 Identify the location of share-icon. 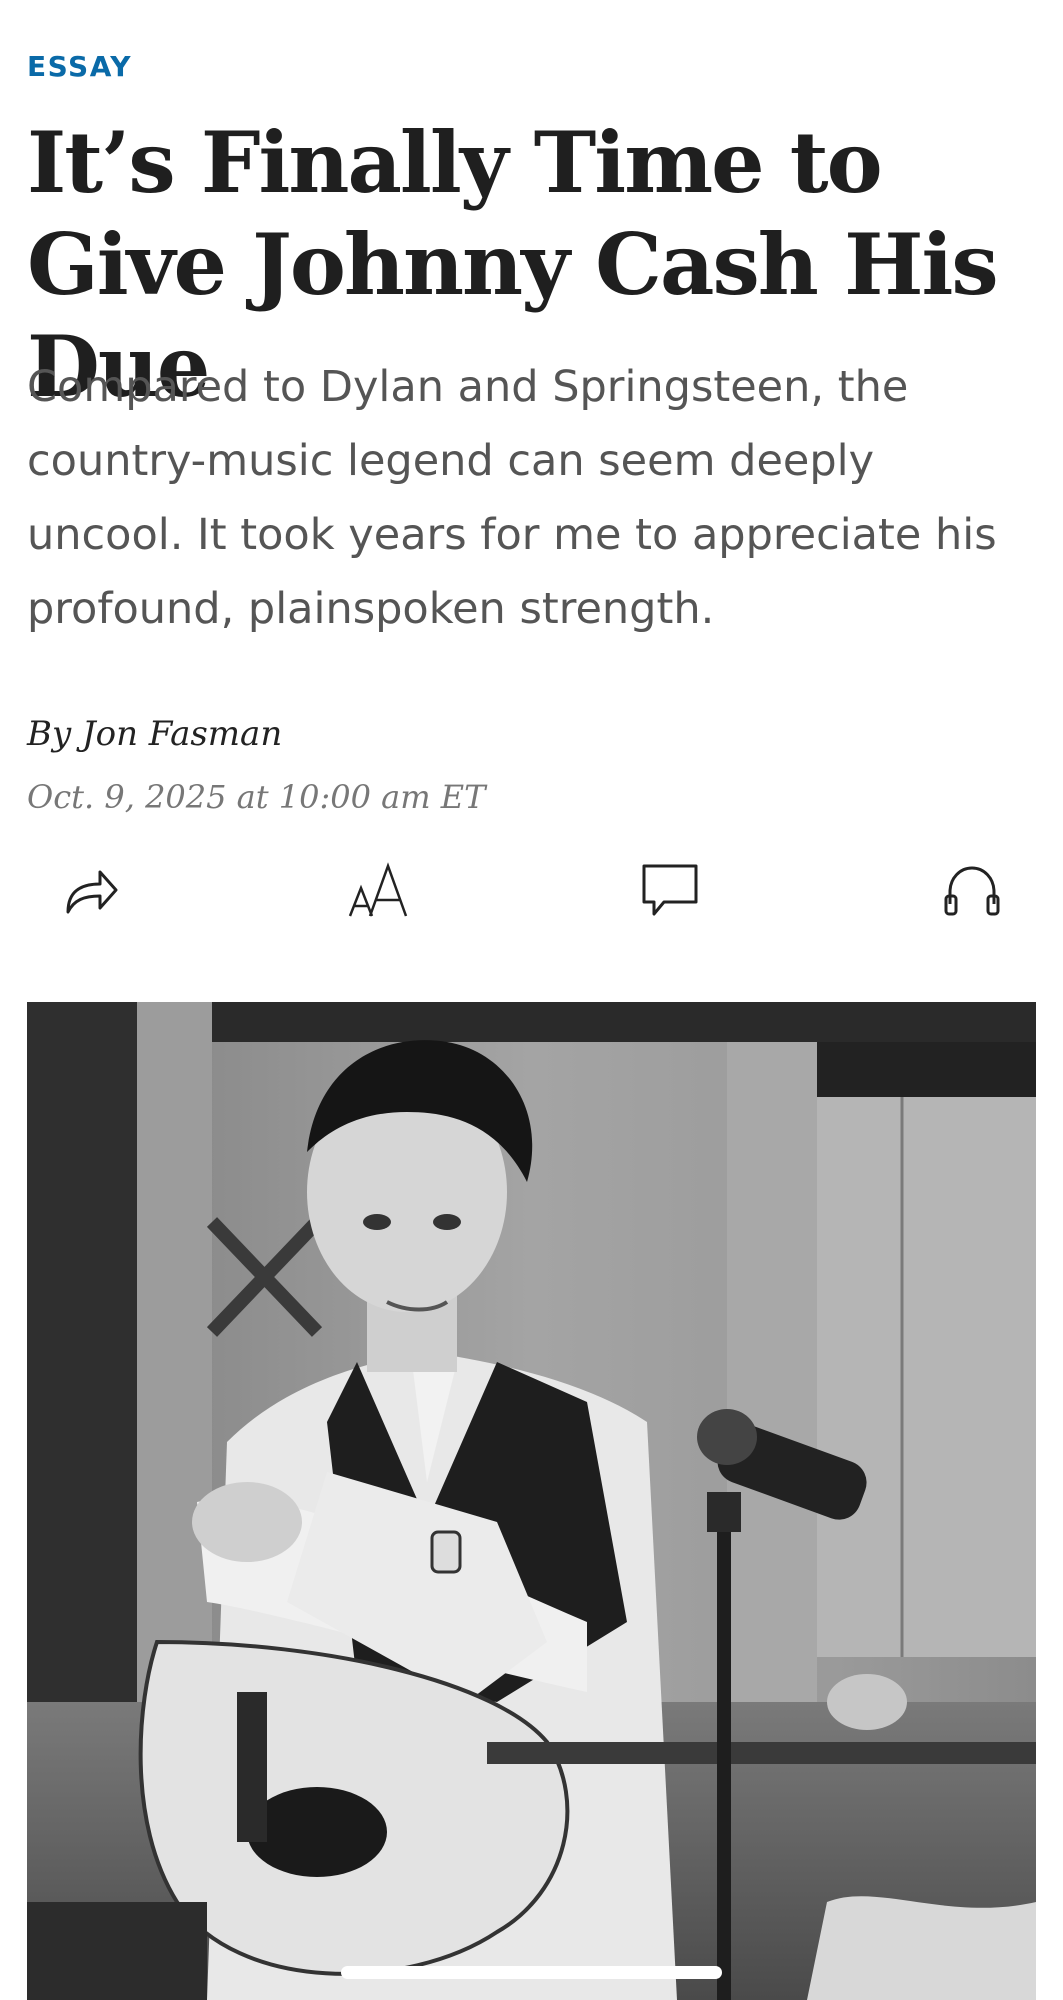
(92, 892).